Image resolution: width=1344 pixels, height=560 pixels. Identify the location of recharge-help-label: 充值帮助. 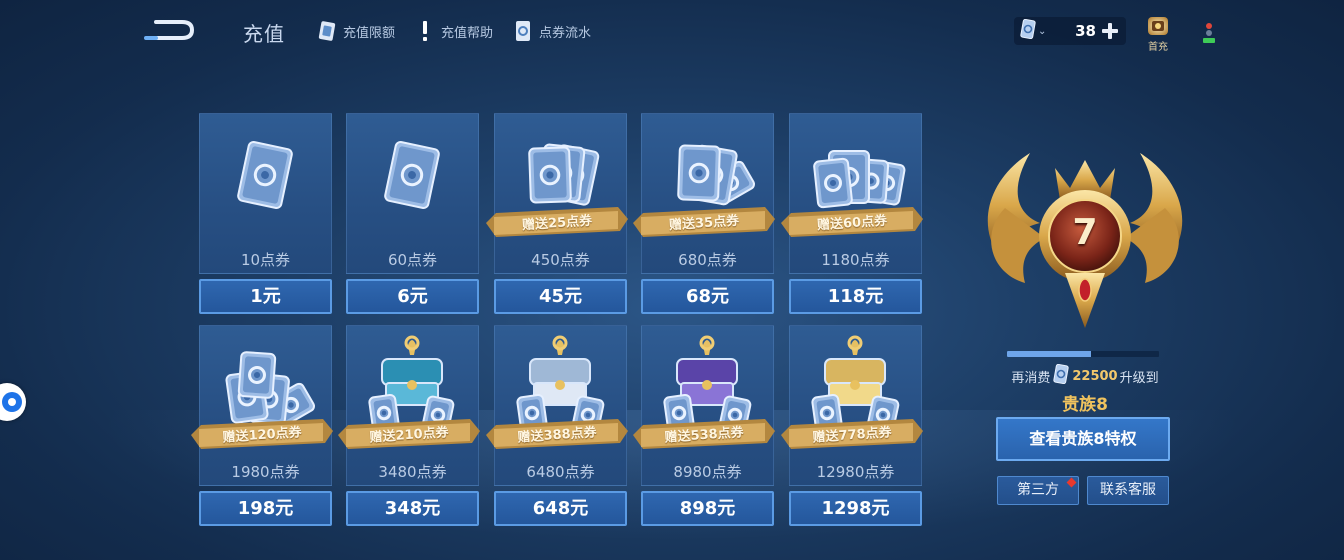
(467, 33).